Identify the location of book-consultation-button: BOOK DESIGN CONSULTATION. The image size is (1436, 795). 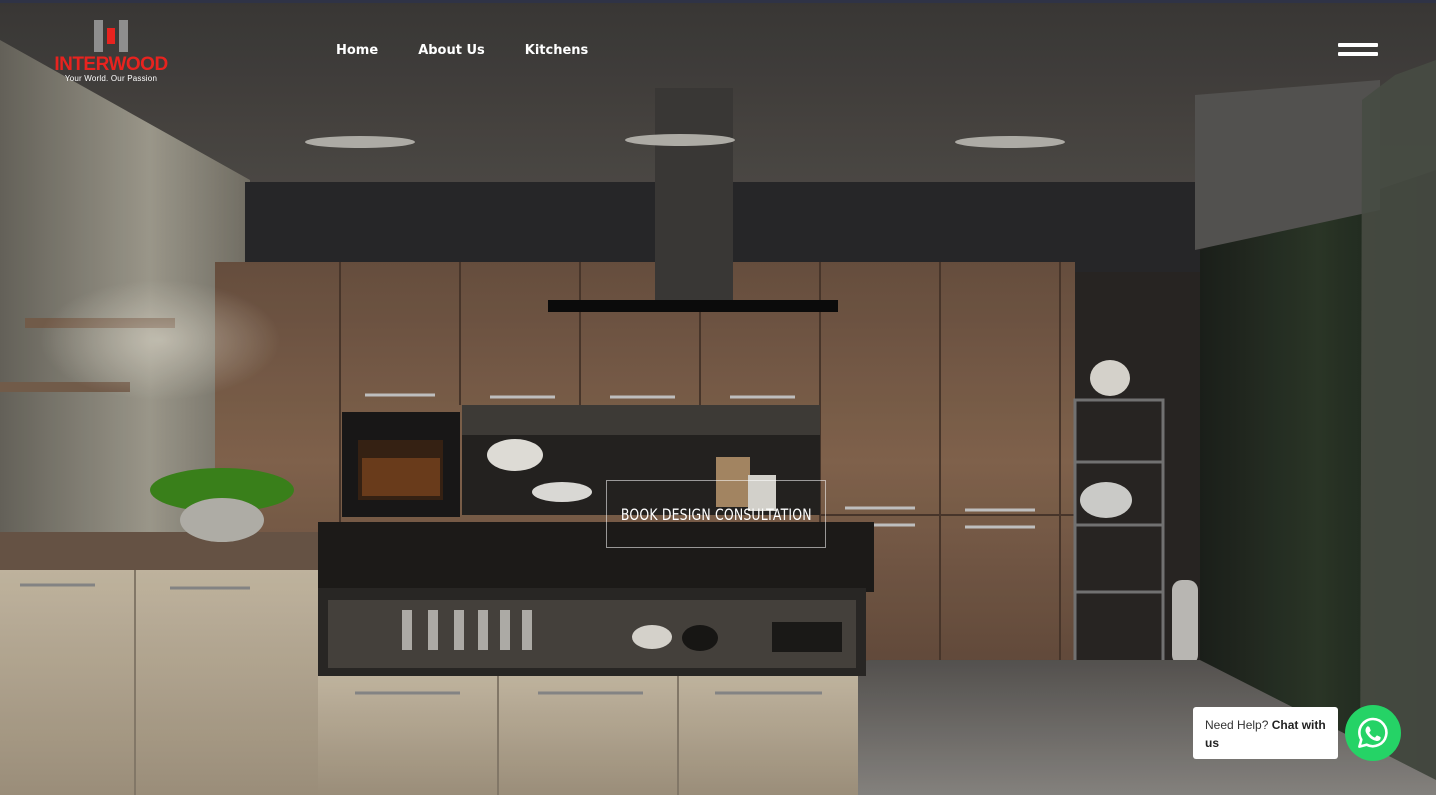
(716, 514).